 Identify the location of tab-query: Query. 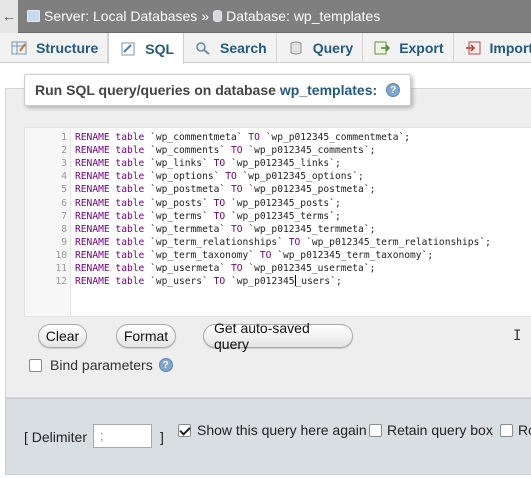
(320, 47).